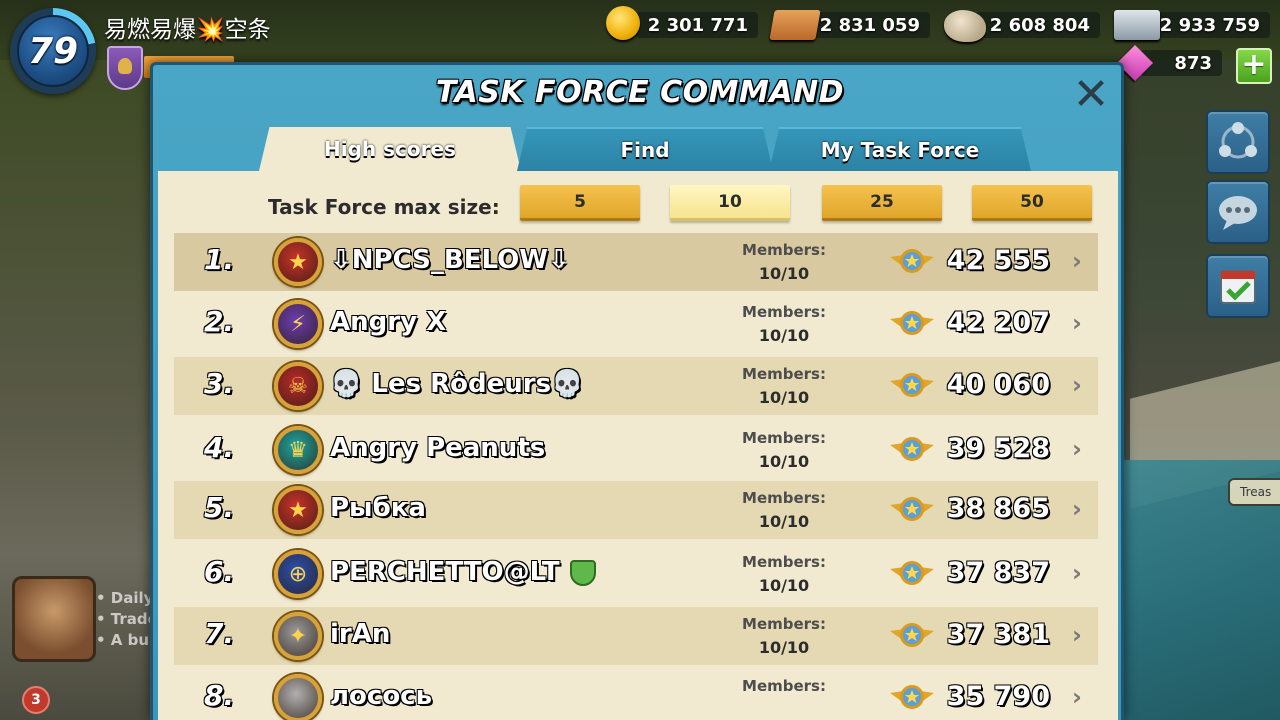 The width and height of the screenshot is (1280, 720). I want to click on members-info: Members:, so click(784, 686).